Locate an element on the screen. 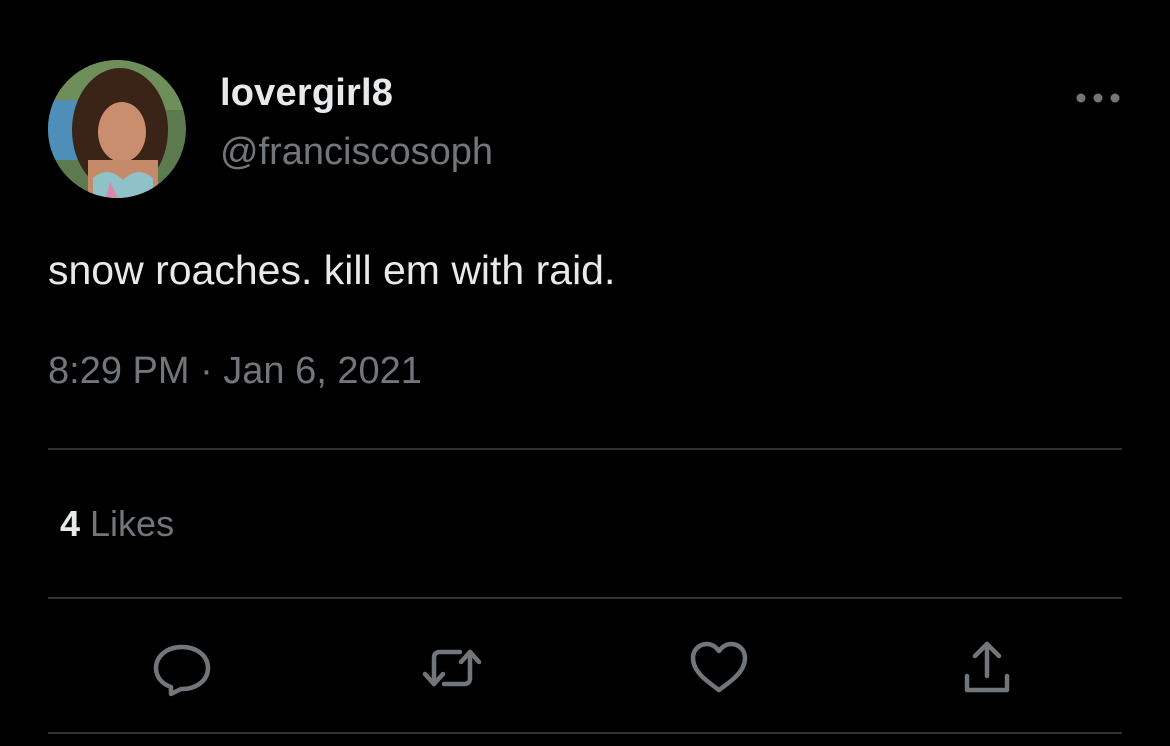  retweet-button is located at coordinates (452, 668).